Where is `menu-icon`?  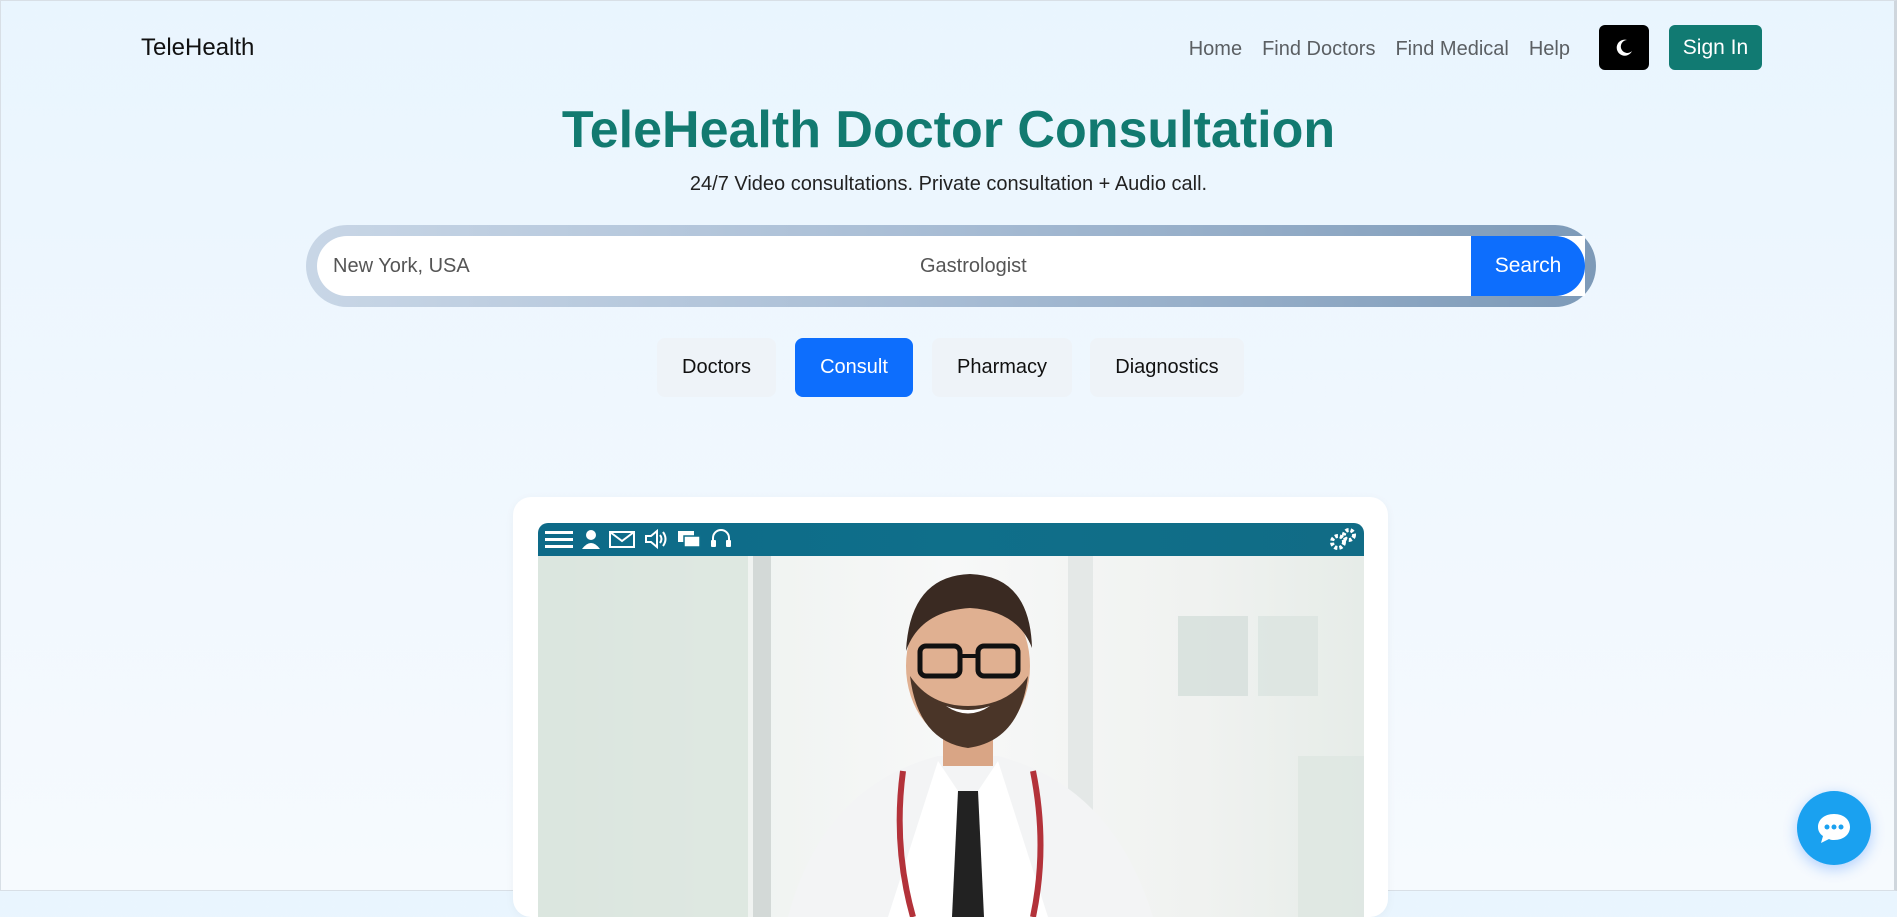
menu-icon is located at coordinates (559, 539).